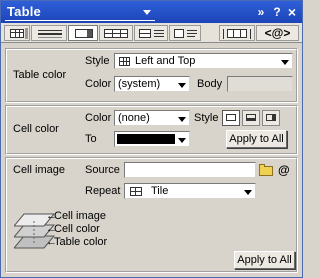 The width and height of the screenshot is (320, 278). What do you see at coordinates (24, 11) in the screenshot?
I see `window-title: Table` at bounding box center [24, 11].